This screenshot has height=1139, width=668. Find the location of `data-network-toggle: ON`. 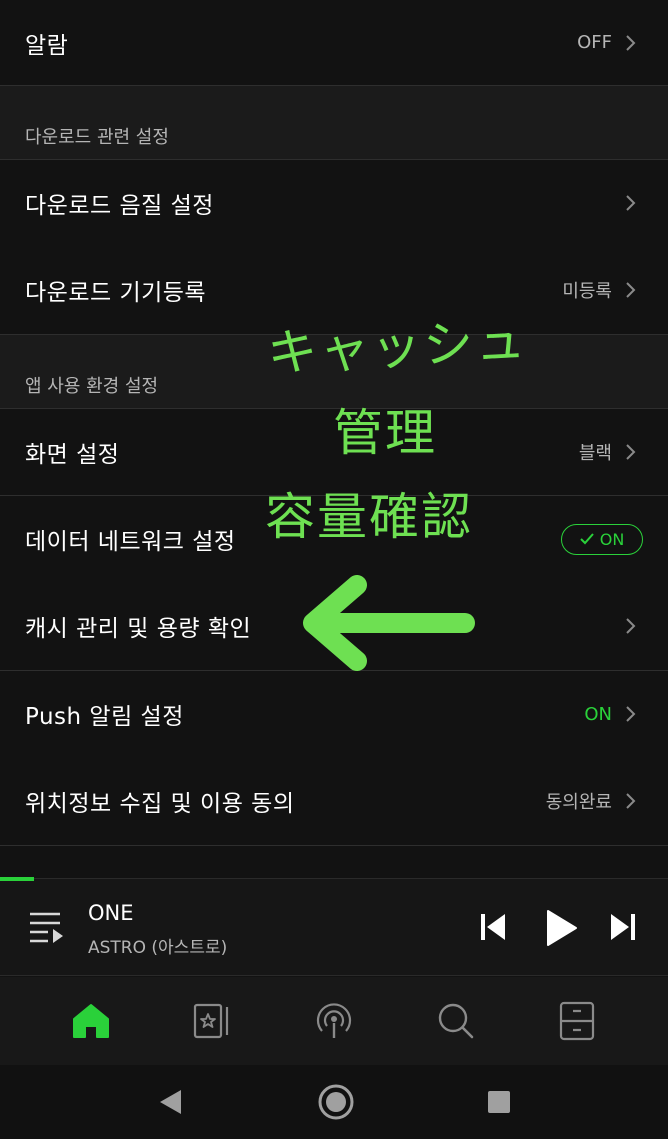

data-network-toggle: ON is located at coordinates (602, 539).